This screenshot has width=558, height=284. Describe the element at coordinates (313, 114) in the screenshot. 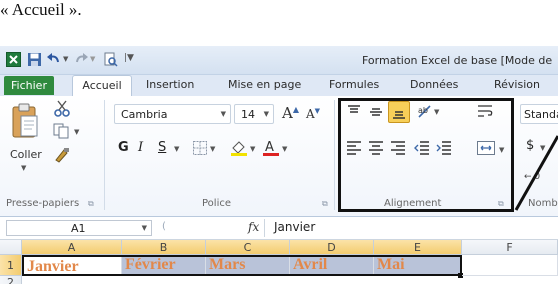

I see `shrink-font-icon: A▼` at that location.